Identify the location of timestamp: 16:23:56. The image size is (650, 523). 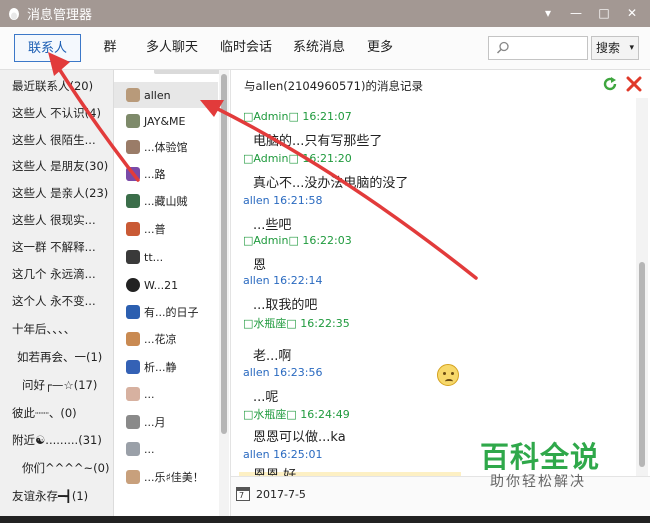
(298, 372).